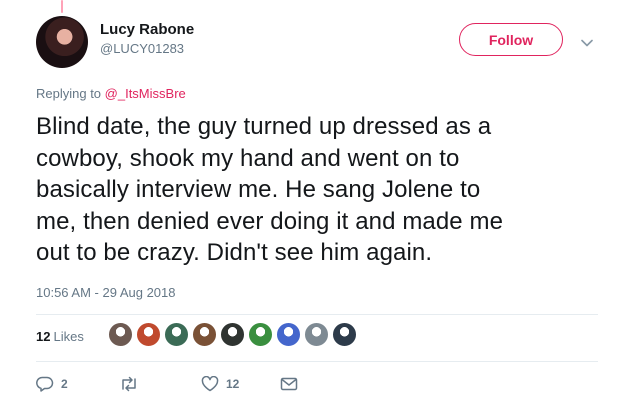 The width and height of the screenshot is (634, 414). Describe the element at coordinates (62, 42) in the screenshot. I see `avatar` at that location.